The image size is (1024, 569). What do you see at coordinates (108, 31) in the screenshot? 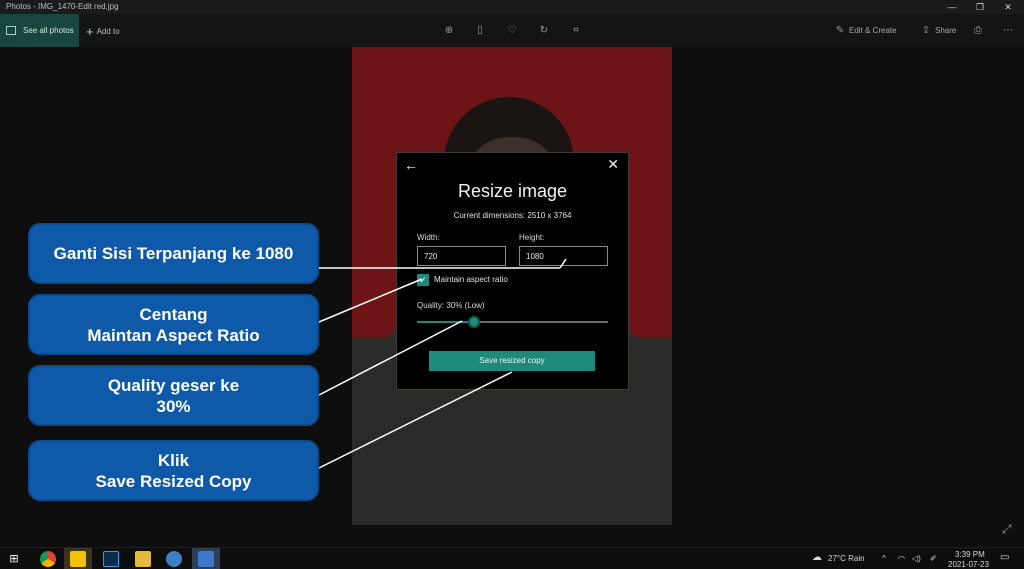
I see `add-to-label: Add to` at bounding box center [108, 31].